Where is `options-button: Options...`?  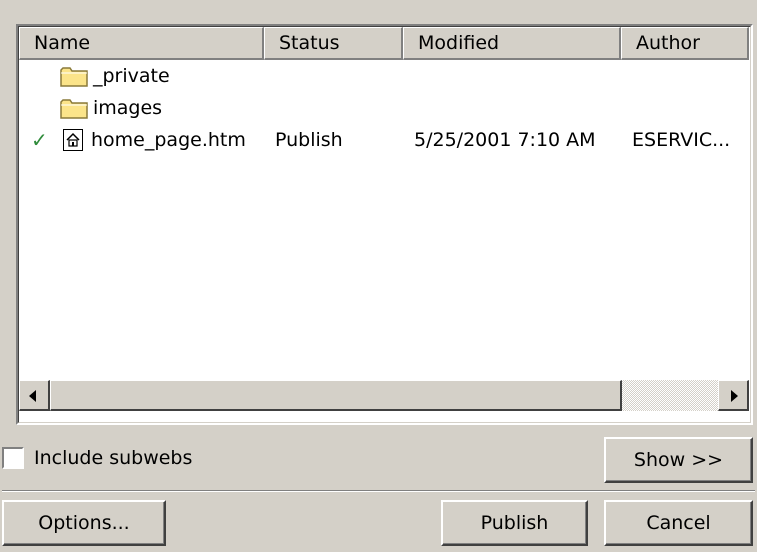 options-button: Options... is located at coordinates (84, 523).